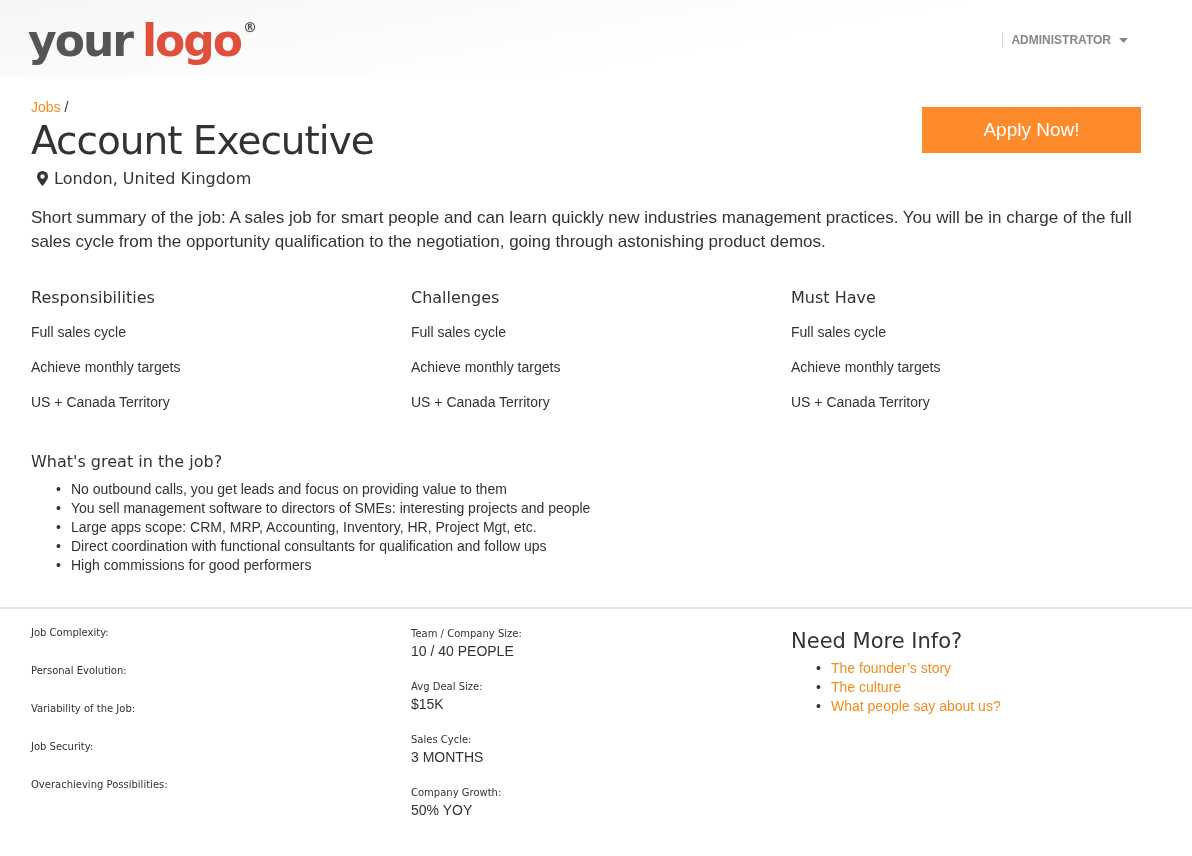  Describe the element at coordinates (916, 706) in the screenshot. I see `info-link: What people say about us?` at that location.